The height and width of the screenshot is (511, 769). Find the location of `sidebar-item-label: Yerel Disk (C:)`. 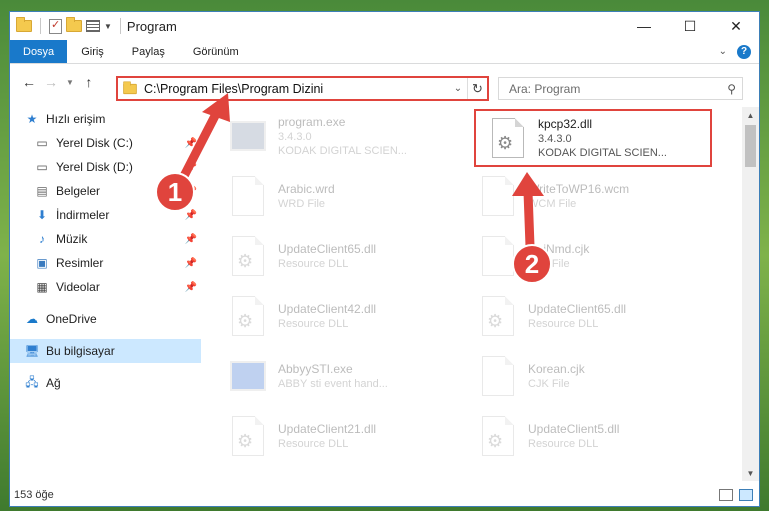

sidebar-item-label: Yerel Disk (C:) is located at coordinates (94, 143).